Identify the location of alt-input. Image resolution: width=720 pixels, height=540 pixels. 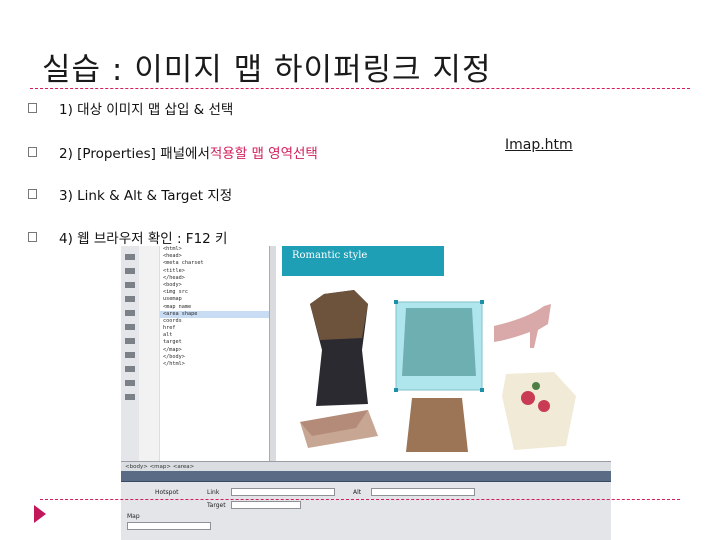
(423, 492).